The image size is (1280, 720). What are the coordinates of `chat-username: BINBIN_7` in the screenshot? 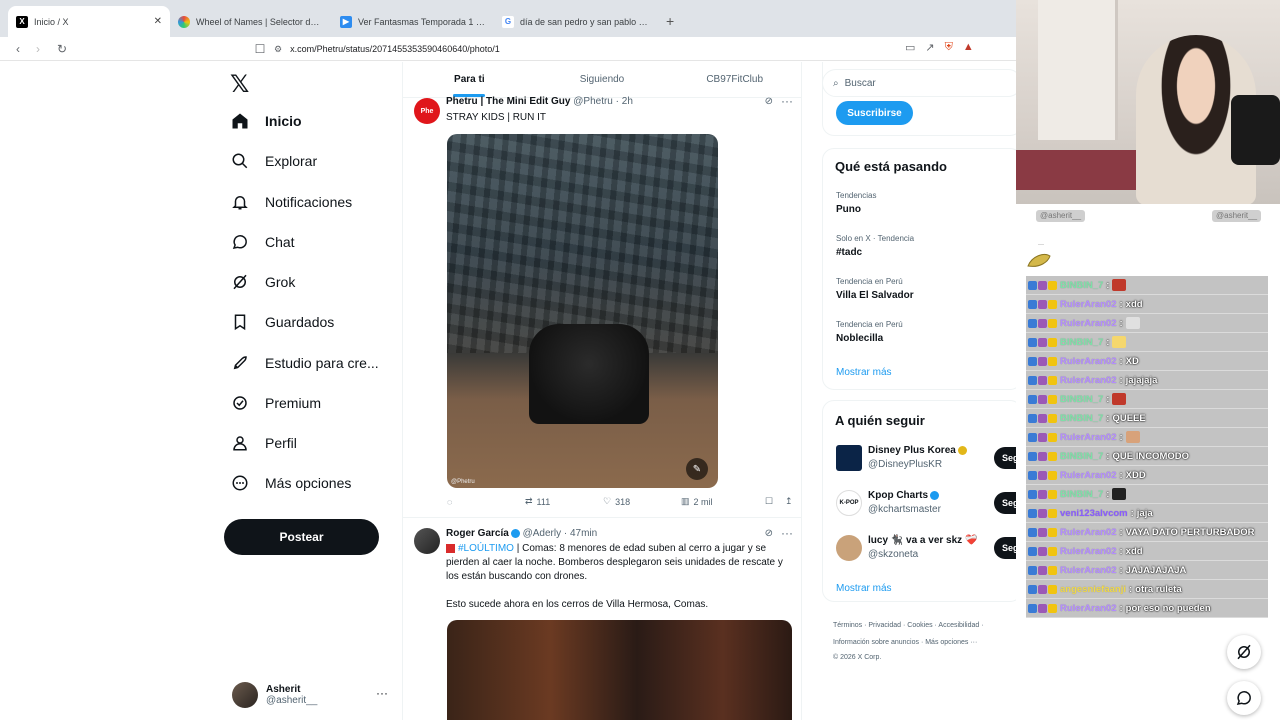 It's located at (1082, 456).